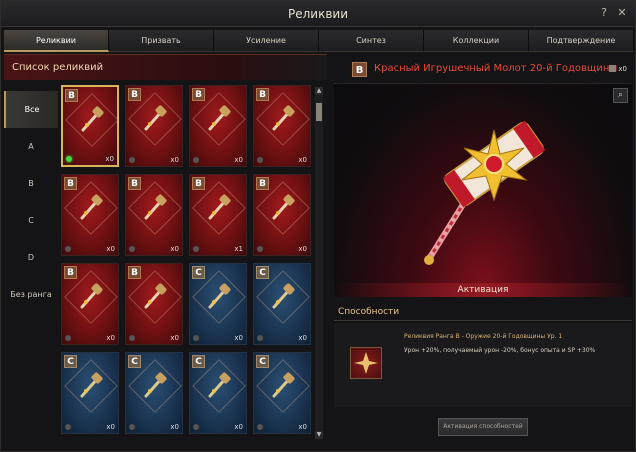 The image size is (636, 452). I want to click on bow-icon, so click(155, 207).